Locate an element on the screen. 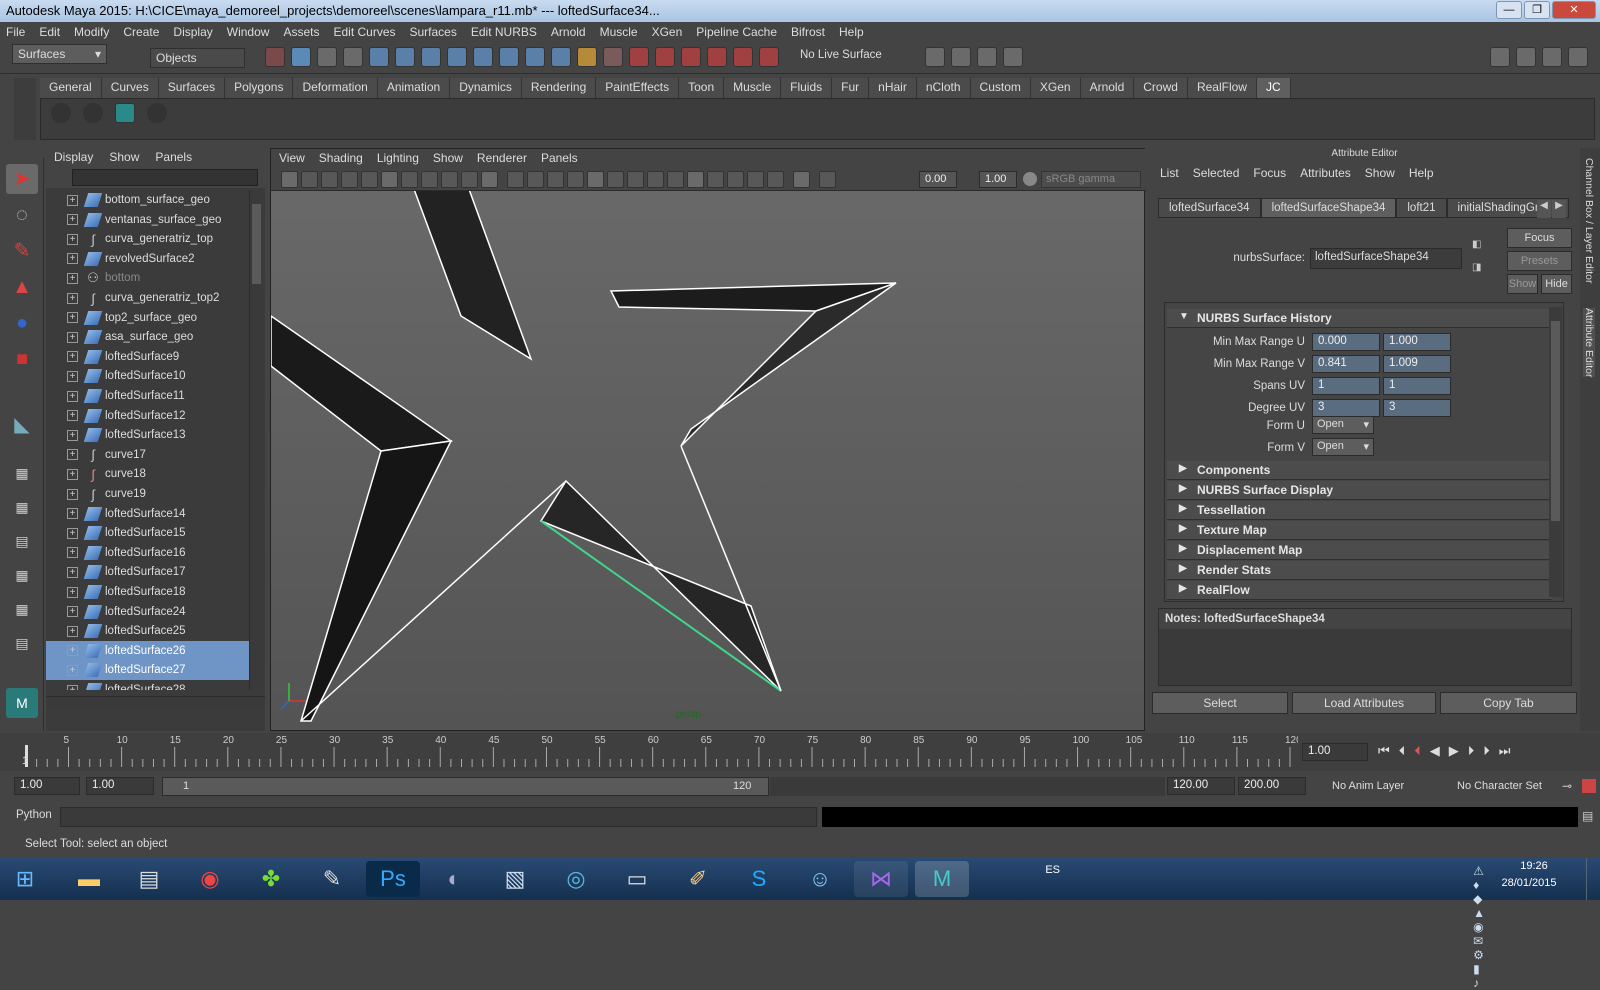  textured-icon is located at coordinates (595, 179).